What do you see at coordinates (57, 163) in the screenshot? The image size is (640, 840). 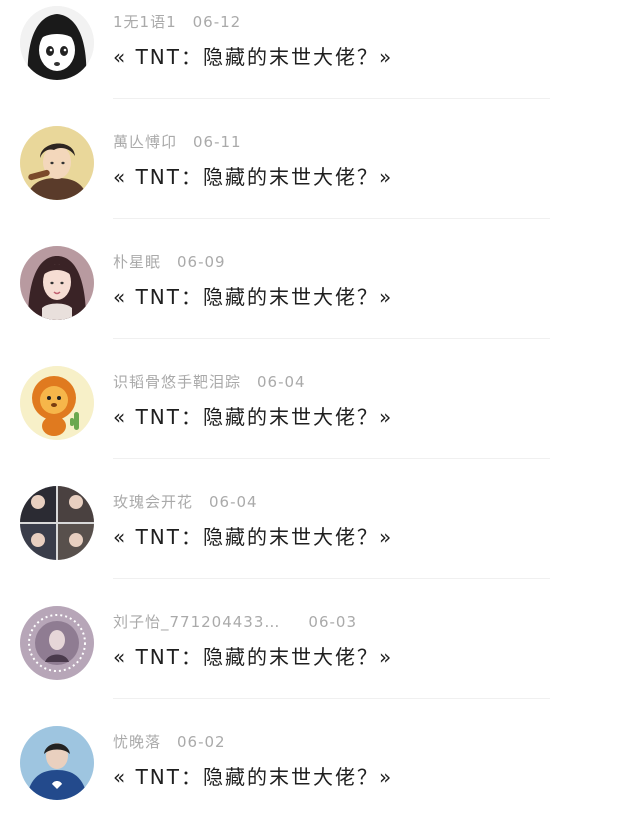 I see `anime-boy-avatar` at bounding box center [57, 163].